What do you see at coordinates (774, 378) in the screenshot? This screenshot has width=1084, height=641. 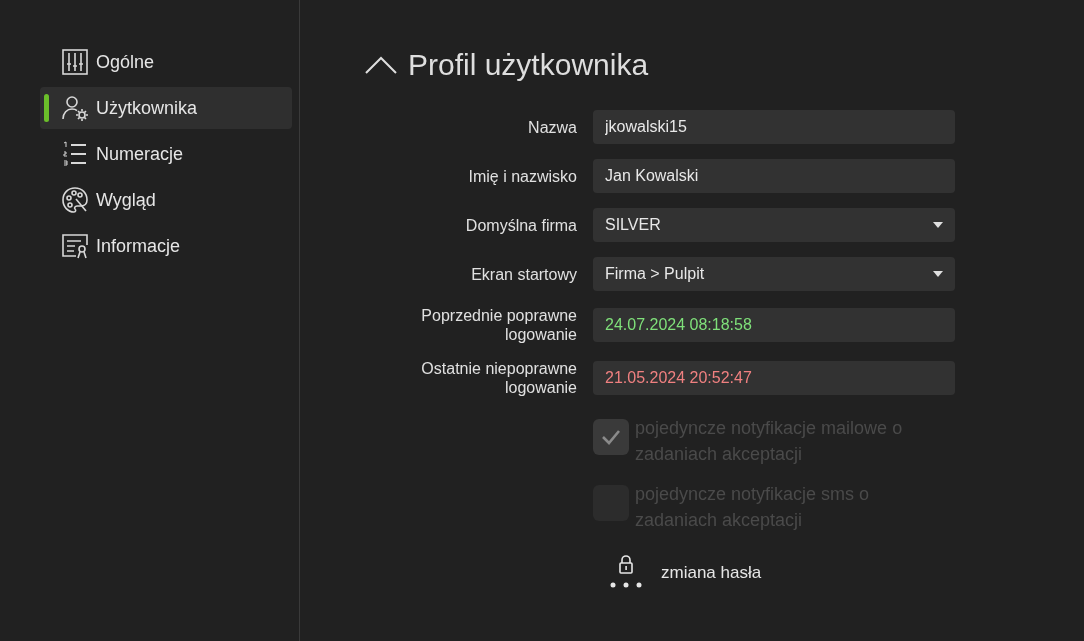 I see `timestamp-field: 21.05.2024 20:52:47` at bounding box center [774, 378].